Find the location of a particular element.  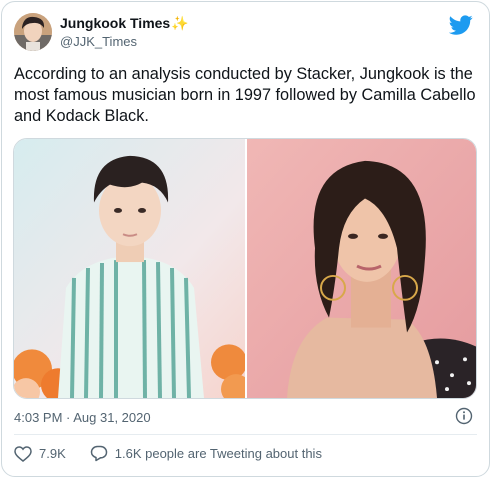

tweeting-about-link: 1.6K people are Tweeting about this is located at coordinates (206, 453).